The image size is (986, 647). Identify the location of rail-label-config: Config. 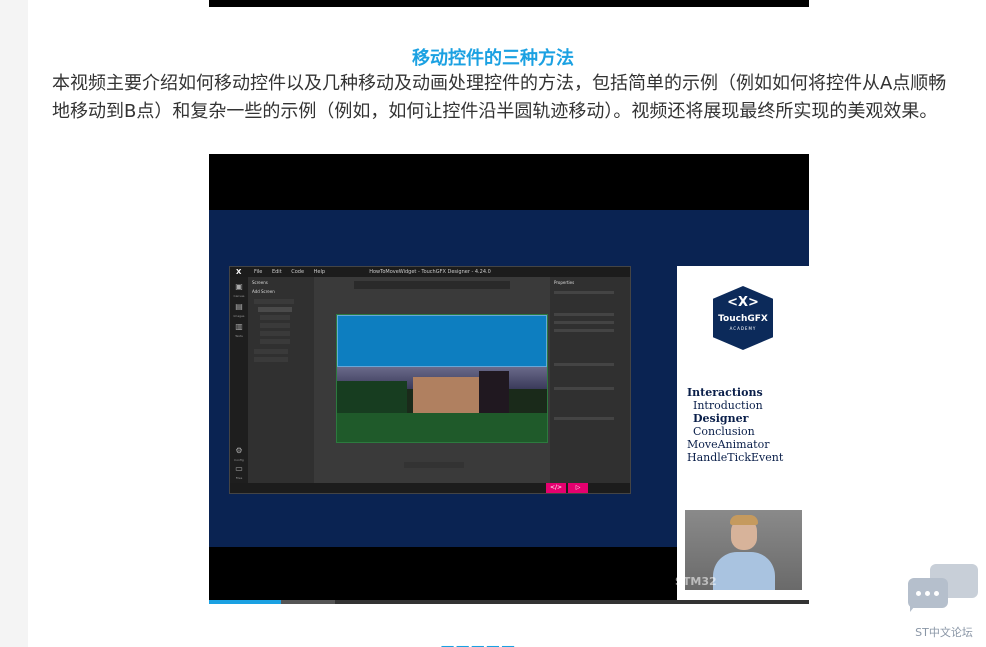
(239, 460).